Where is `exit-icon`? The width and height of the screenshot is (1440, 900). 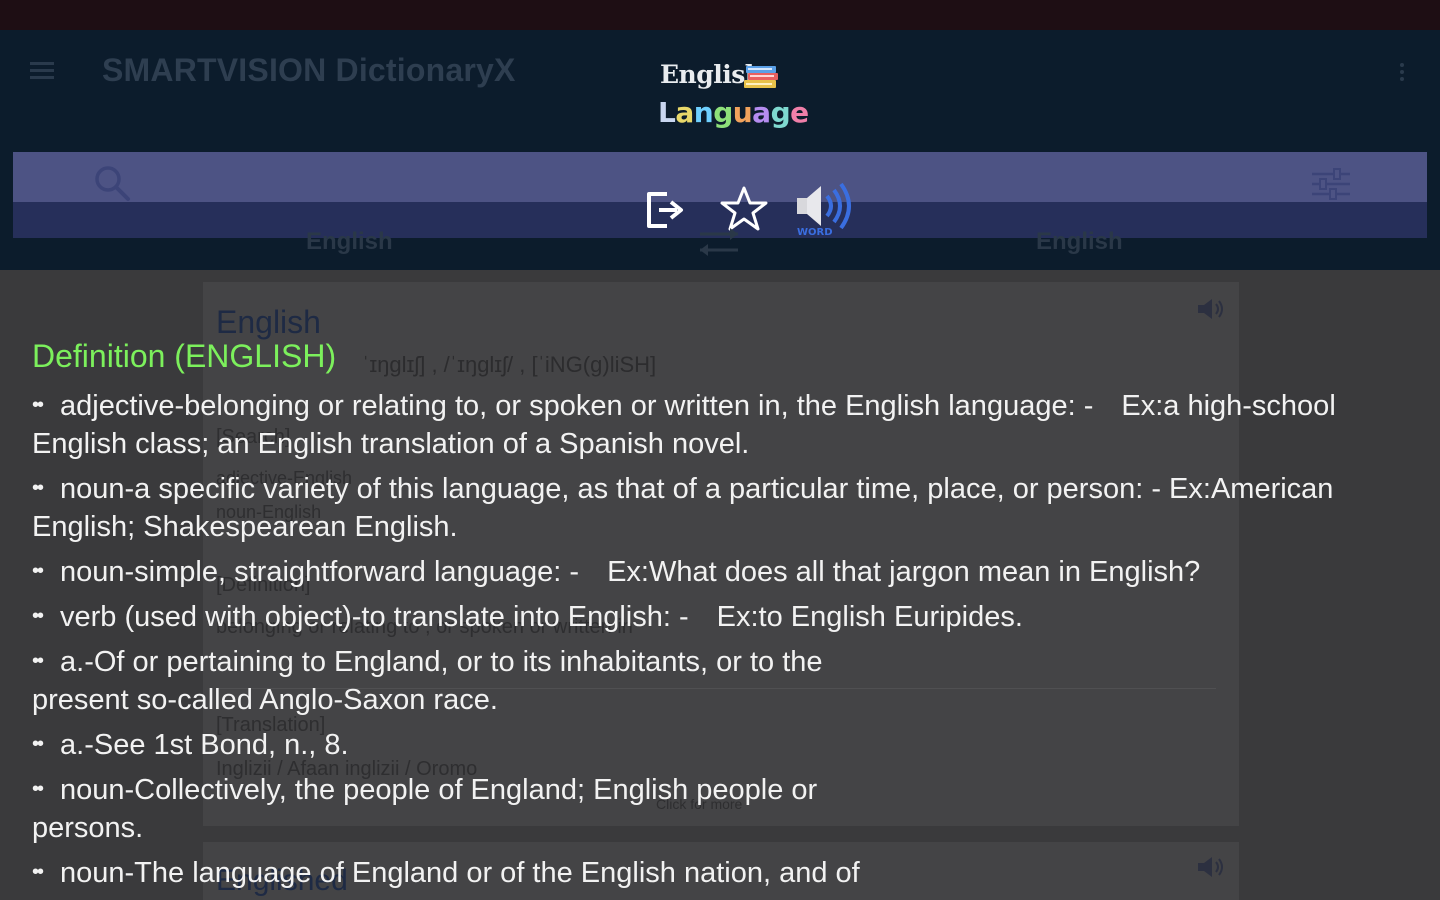
exit-icon is located at coordinates (665, 210).